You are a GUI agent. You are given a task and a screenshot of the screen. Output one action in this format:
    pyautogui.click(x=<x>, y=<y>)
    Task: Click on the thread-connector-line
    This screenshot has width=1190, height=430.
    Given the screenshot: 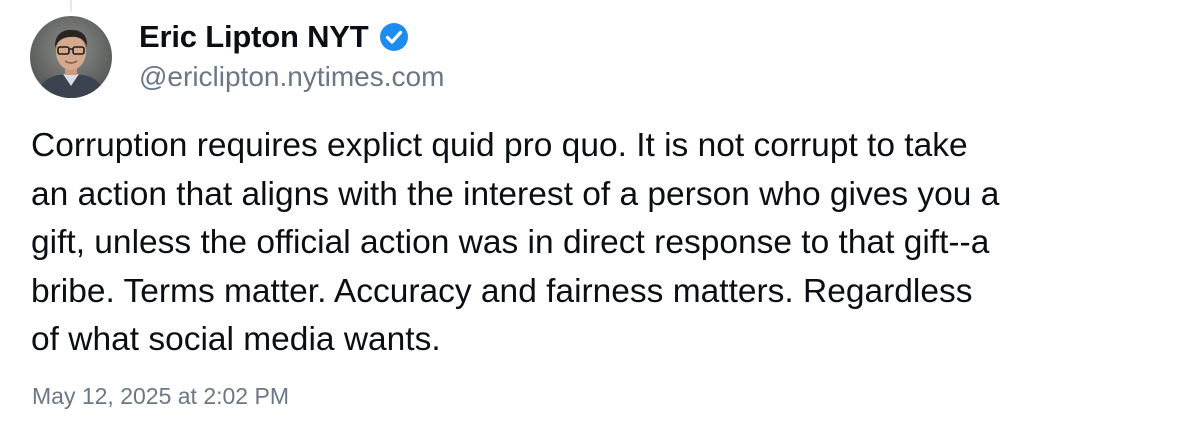 What is the action you would take?
    pyautogui.click(x=71, y=6)
    